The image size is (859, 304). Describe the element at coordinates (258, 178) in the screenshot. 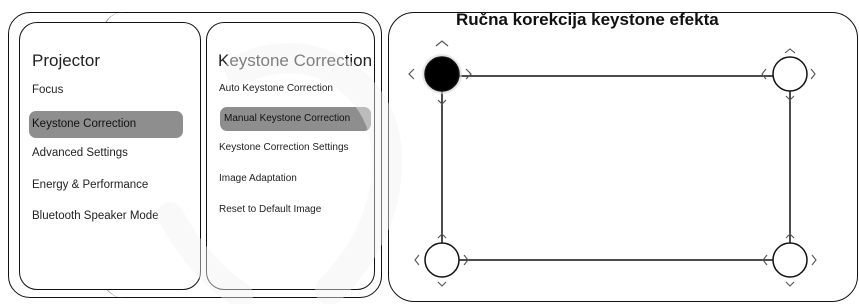

I see `menu-item-image-adaptation: Image Adaptation` at that location.